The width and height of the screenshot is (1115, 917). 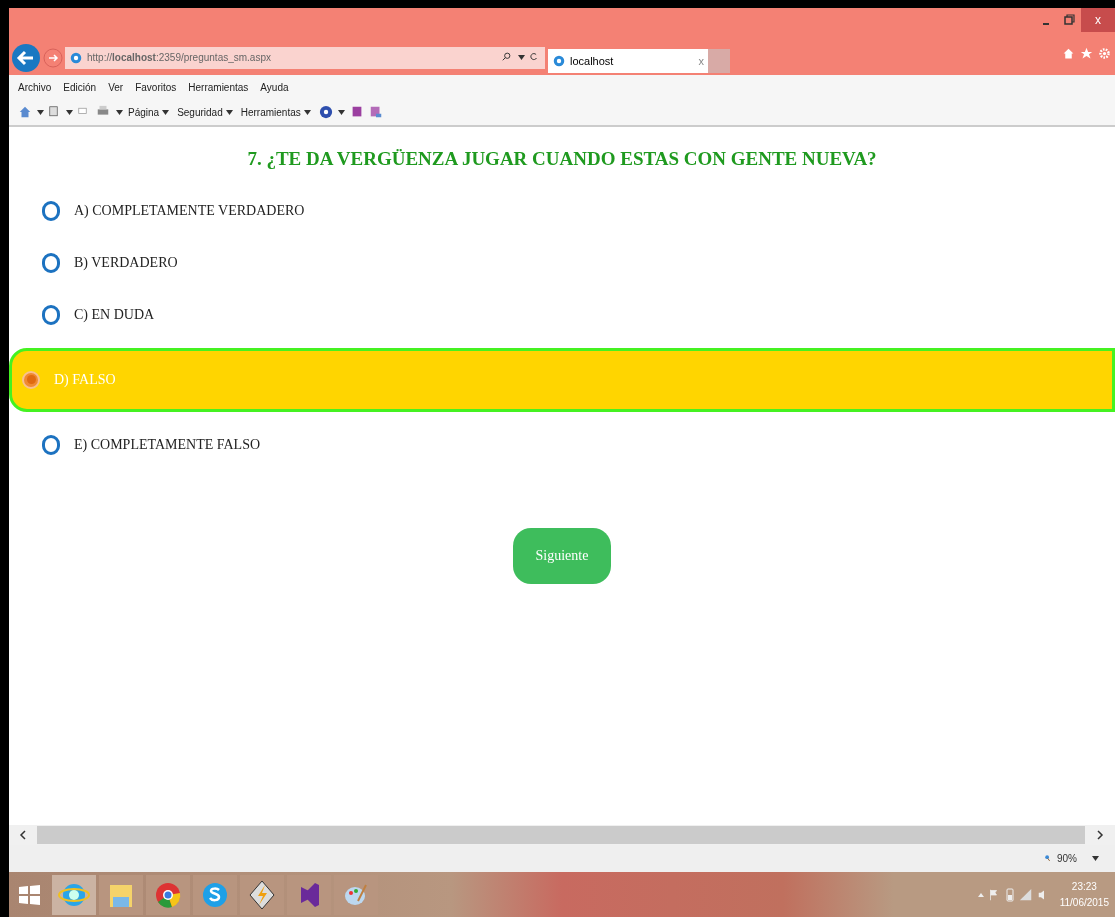 What do you see at coordinates (562, 262) in the screenshot?
I see `answer-option: B) VERDADERO` at bounding box center [562, 262].